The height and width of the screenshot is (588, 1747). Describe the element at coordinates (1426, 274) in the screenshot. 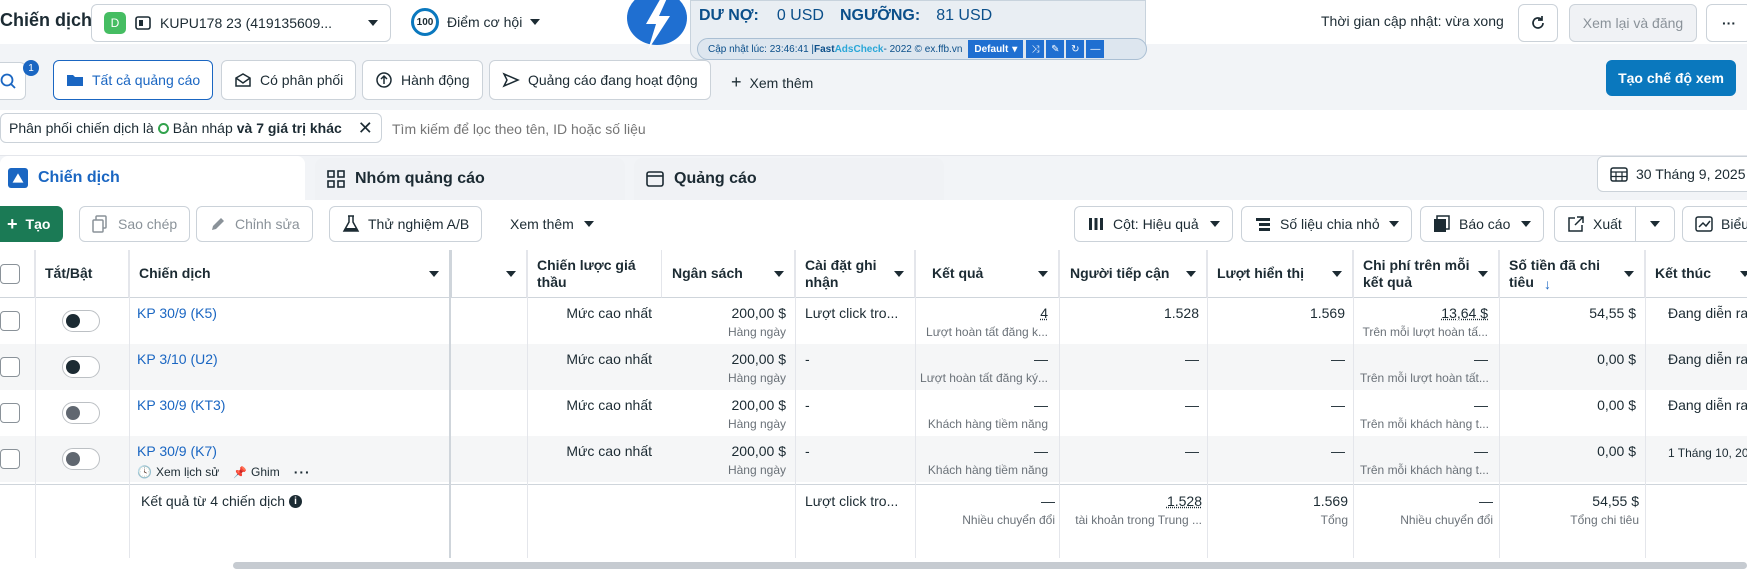

I see `header-cost-per-result: Chi phí trên mỗi kết quả` at that location.